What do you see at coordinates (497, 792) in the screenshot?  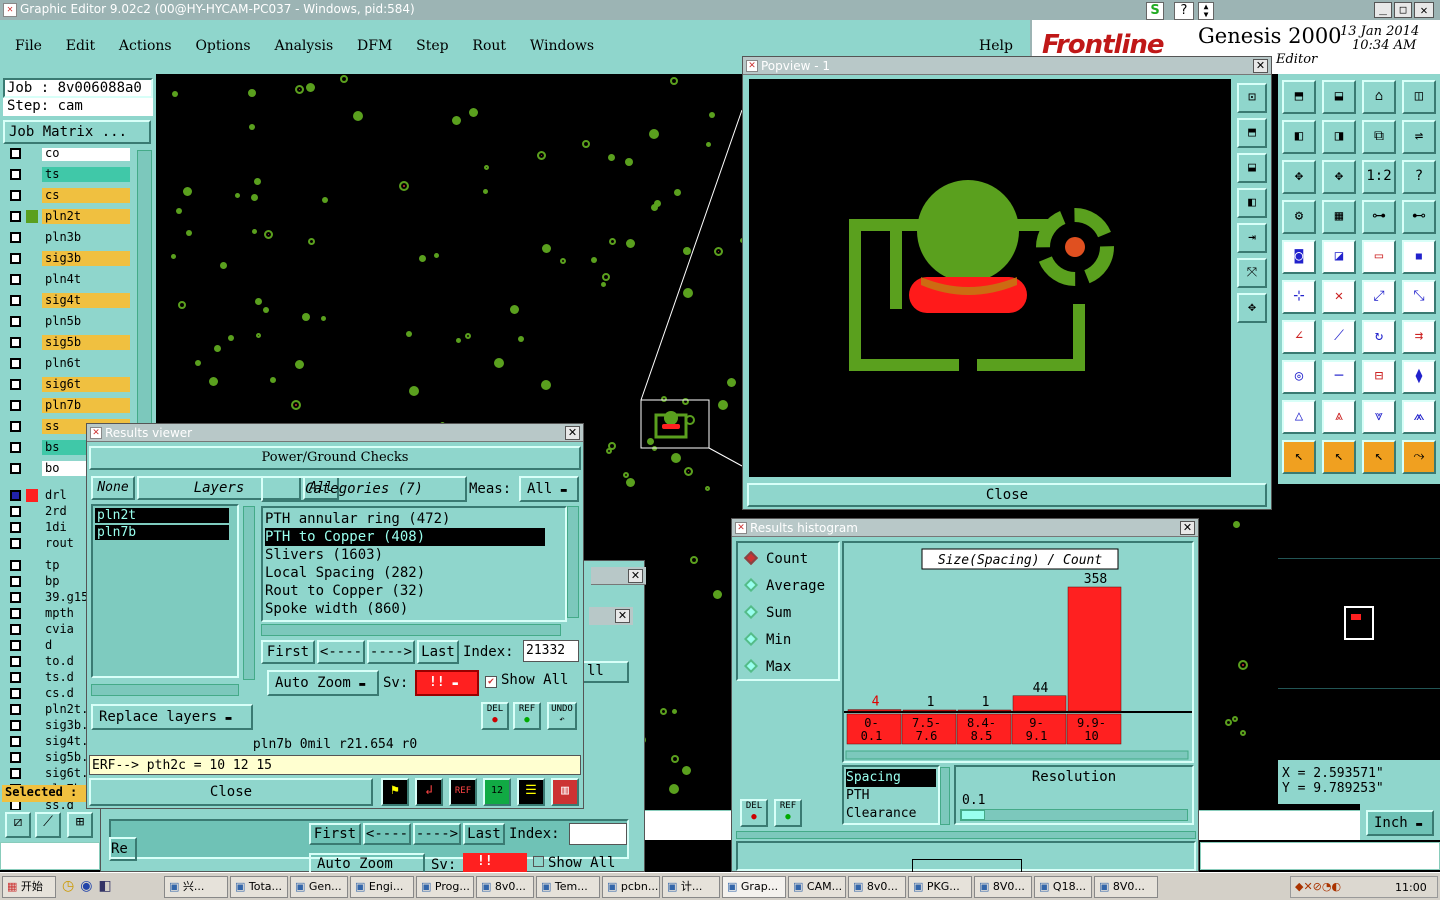 I see `tool-12-icon: 12` at bounding box center [497, 792].